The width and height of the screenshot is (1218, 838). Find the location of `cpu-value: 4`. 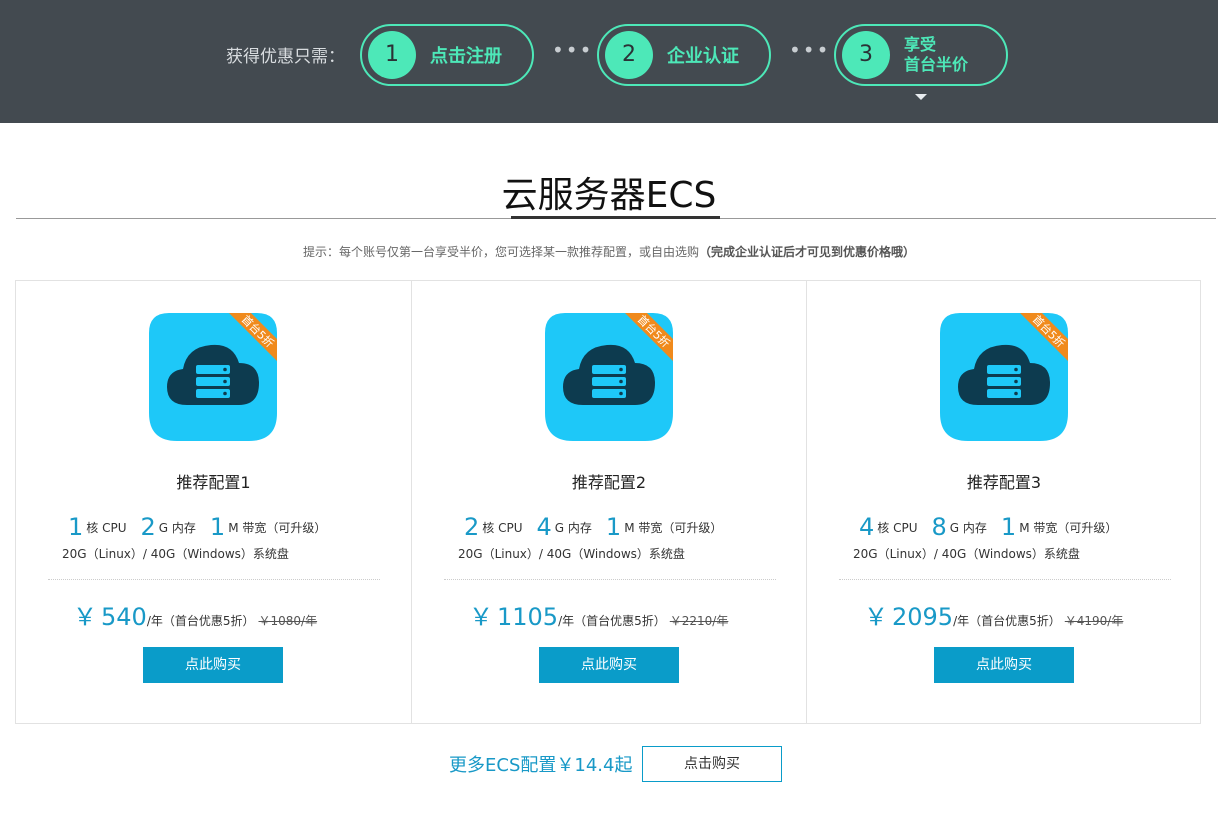

cpu-value: 4 is located at coordinates (867, 527).